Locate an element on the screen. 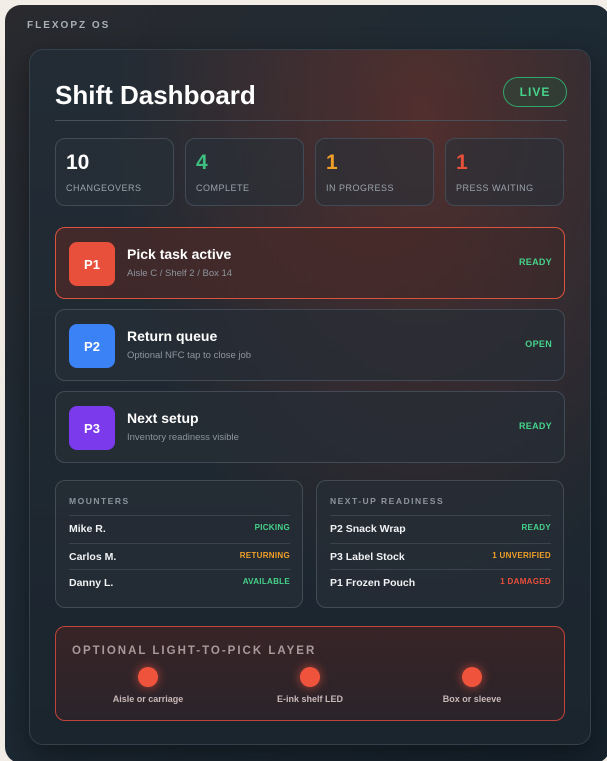 The width and height of the screenshot is (607, 761). mounter-row: Mike R. PICKING is located at coordinates (179, 528).